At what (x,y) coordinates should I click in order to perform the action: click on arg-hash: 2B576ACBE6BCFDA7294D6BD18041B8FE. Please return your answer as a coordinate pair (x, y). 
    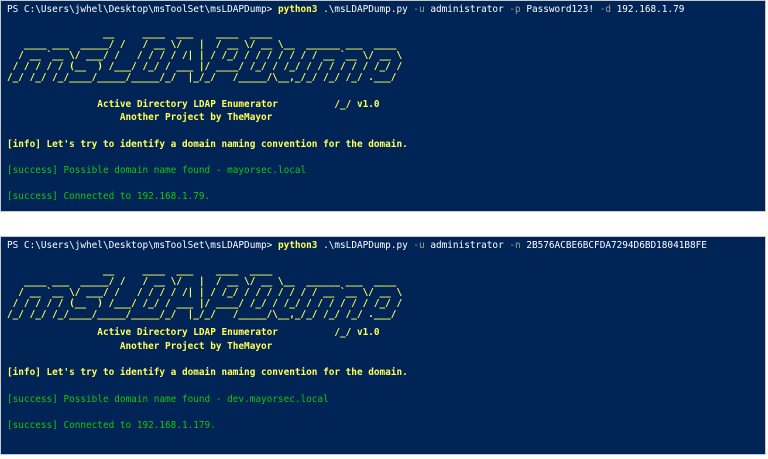
    Looking at the image, I should click on (613, 245).